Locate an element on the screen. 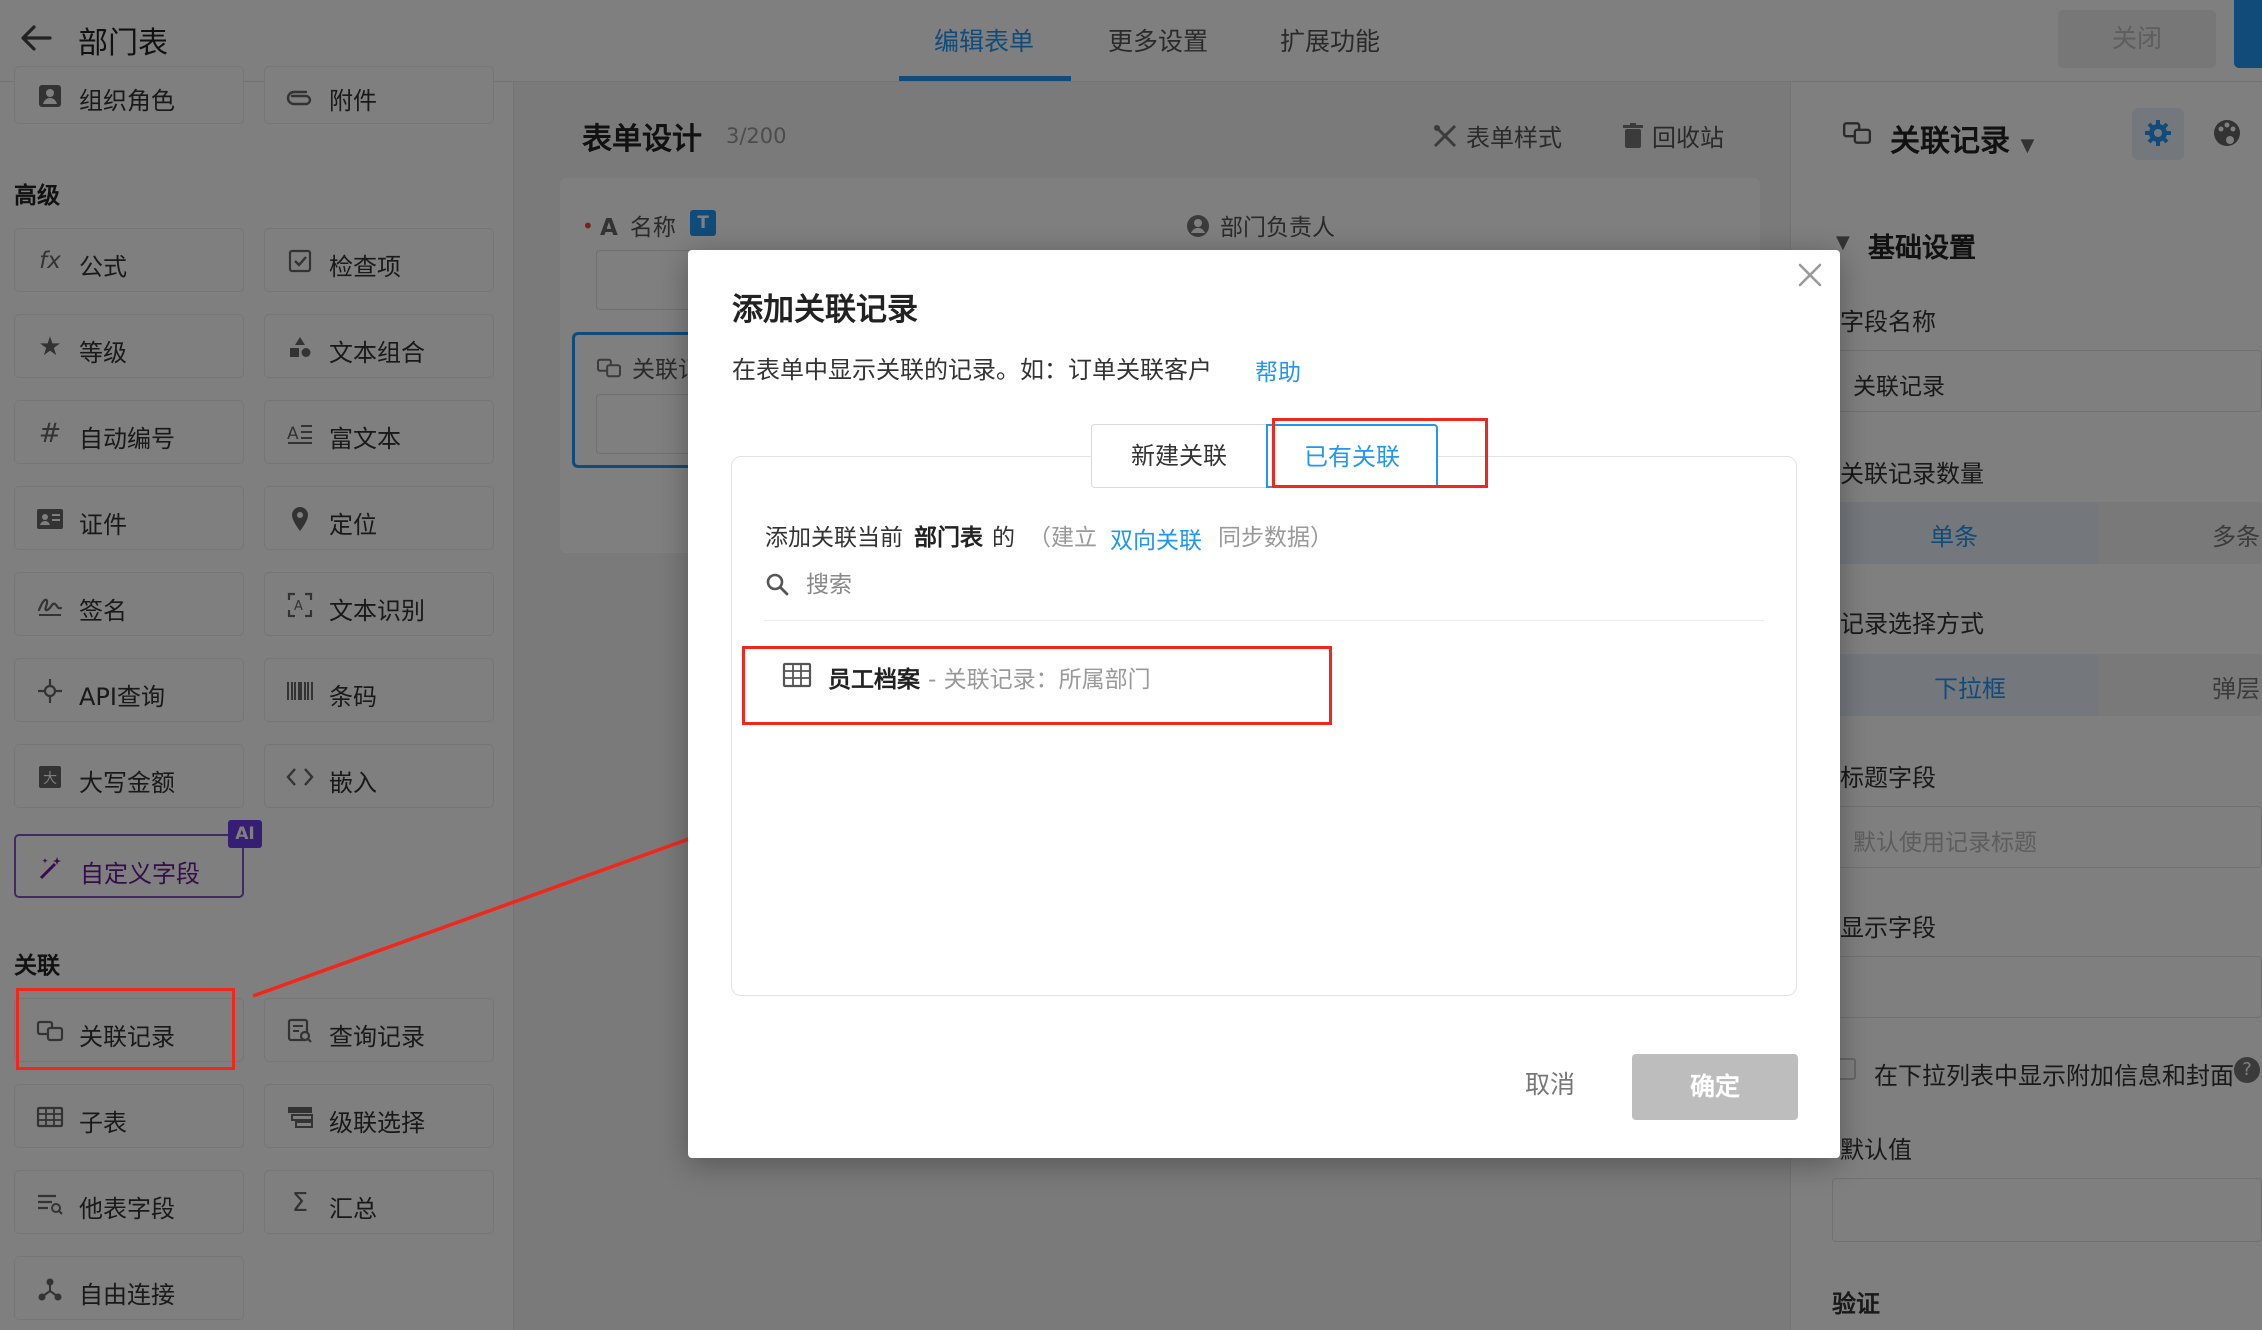  dialog-description: 在表单中显示关联的记录。如：订单关联客户 is located at coordinates (972, 370).